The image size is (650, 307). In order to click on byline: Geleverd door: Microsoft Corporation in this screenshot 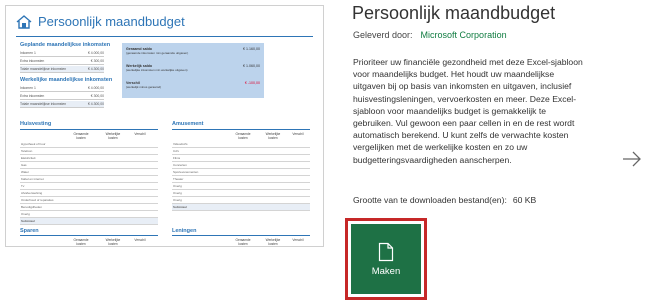, I will do `click(430, 35)`.